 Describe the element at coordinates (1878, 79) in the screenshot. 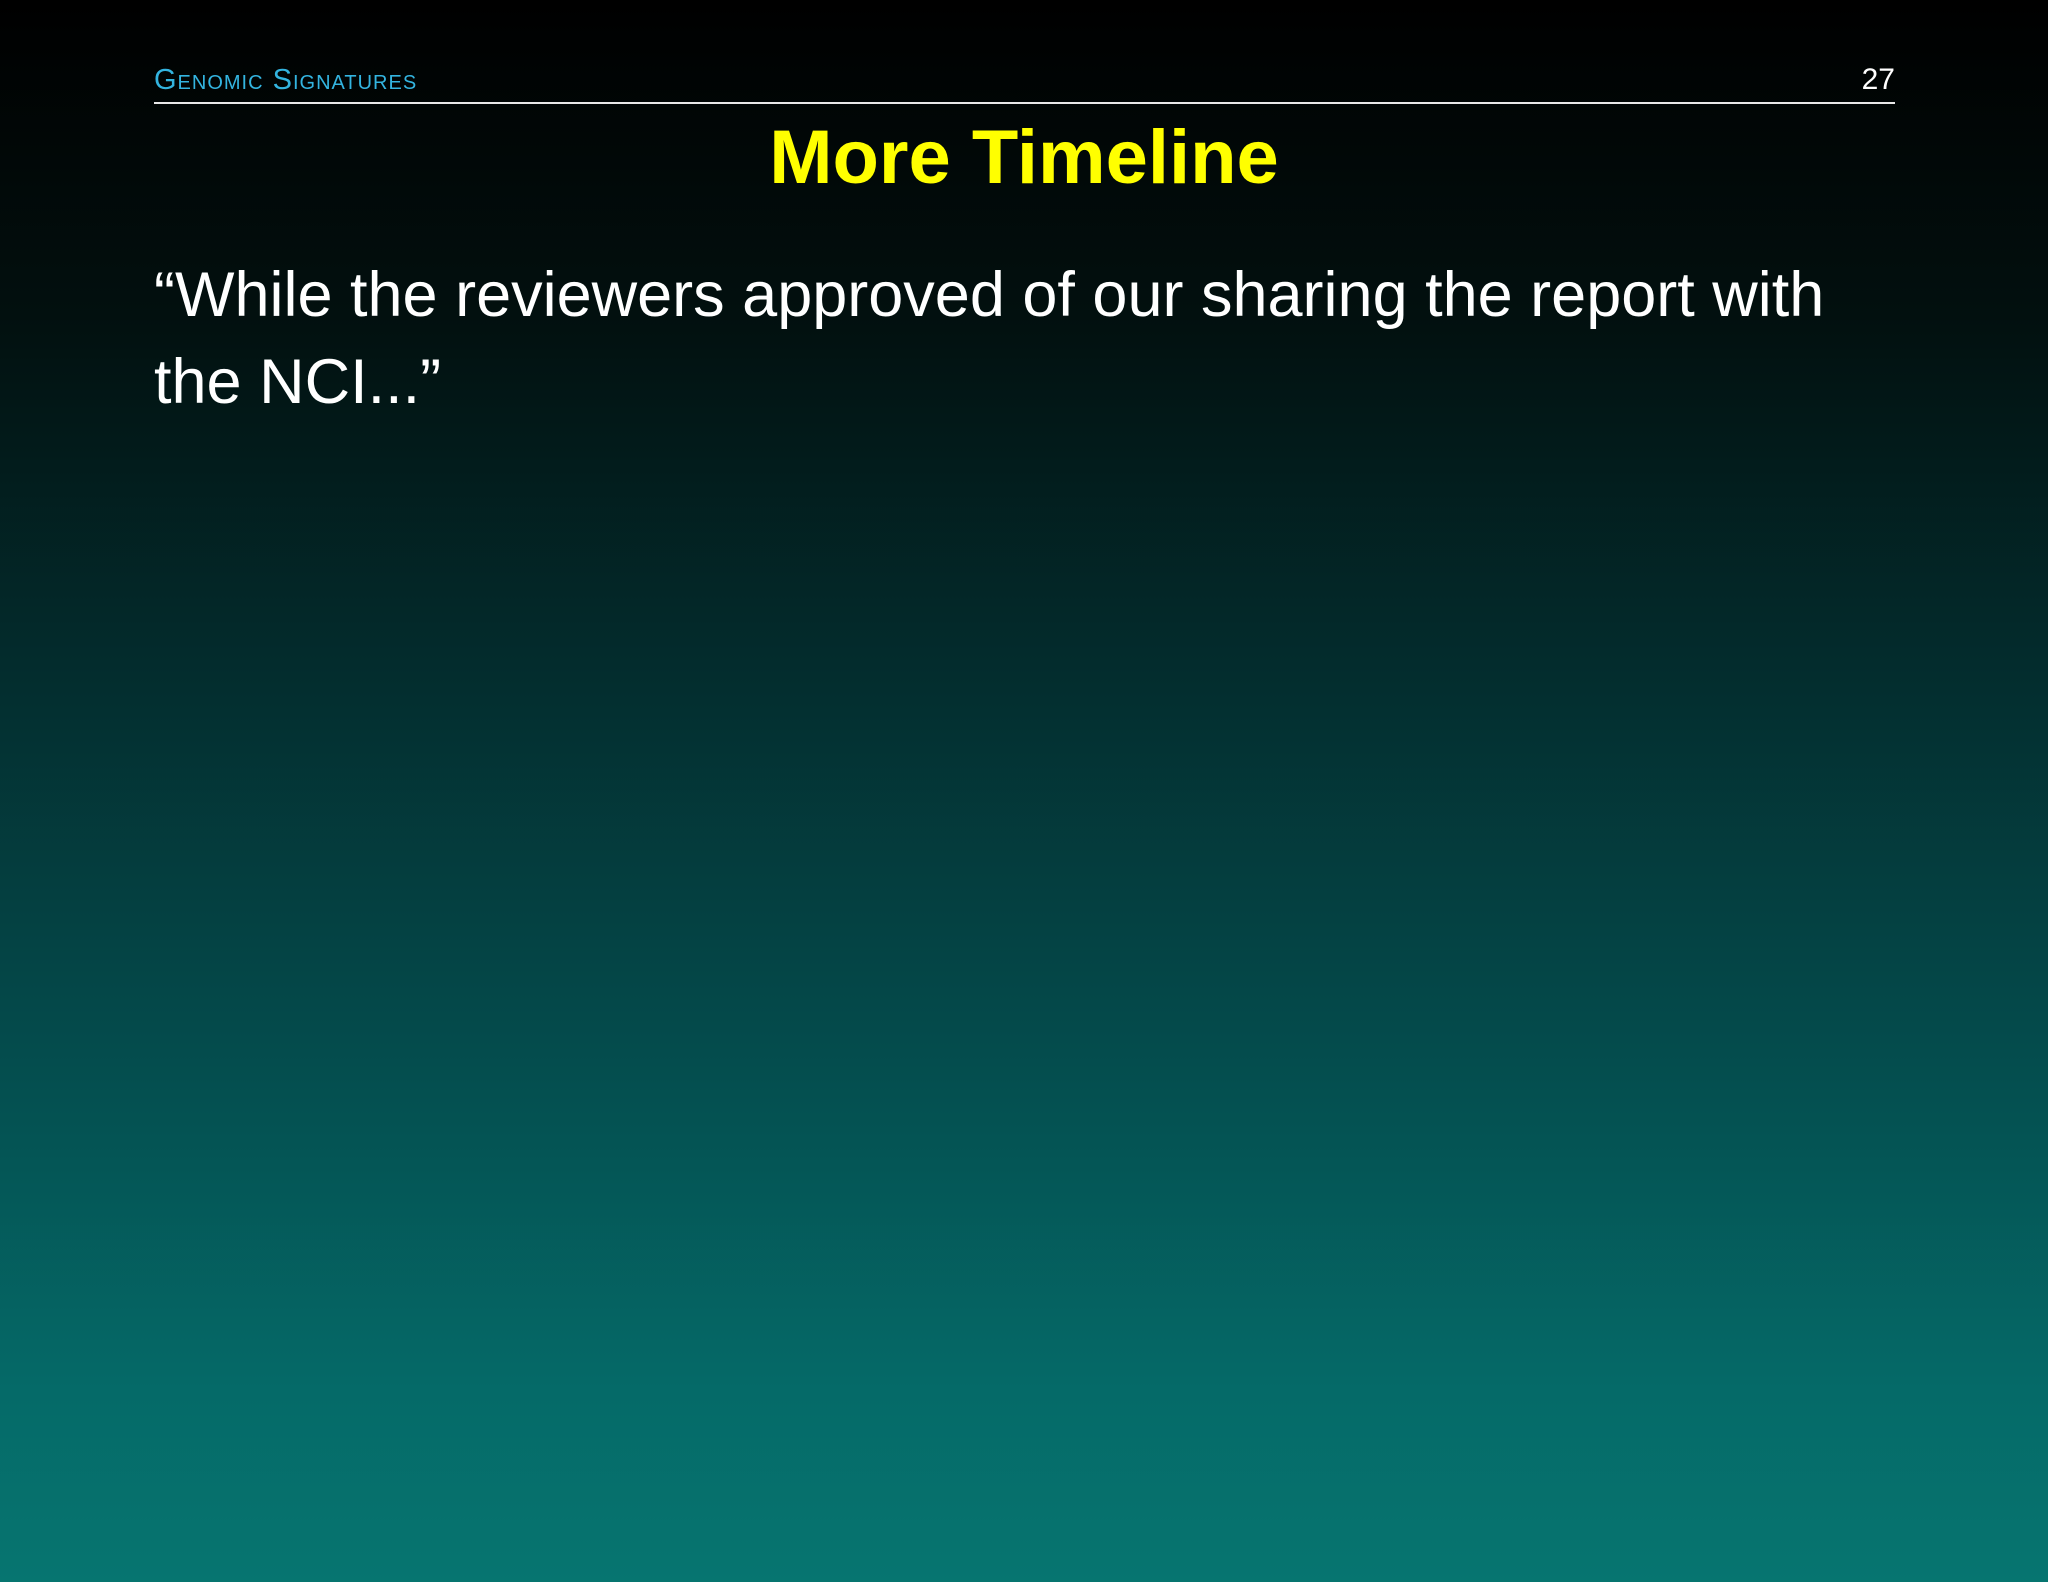

I see `page-number: 27` at that location.